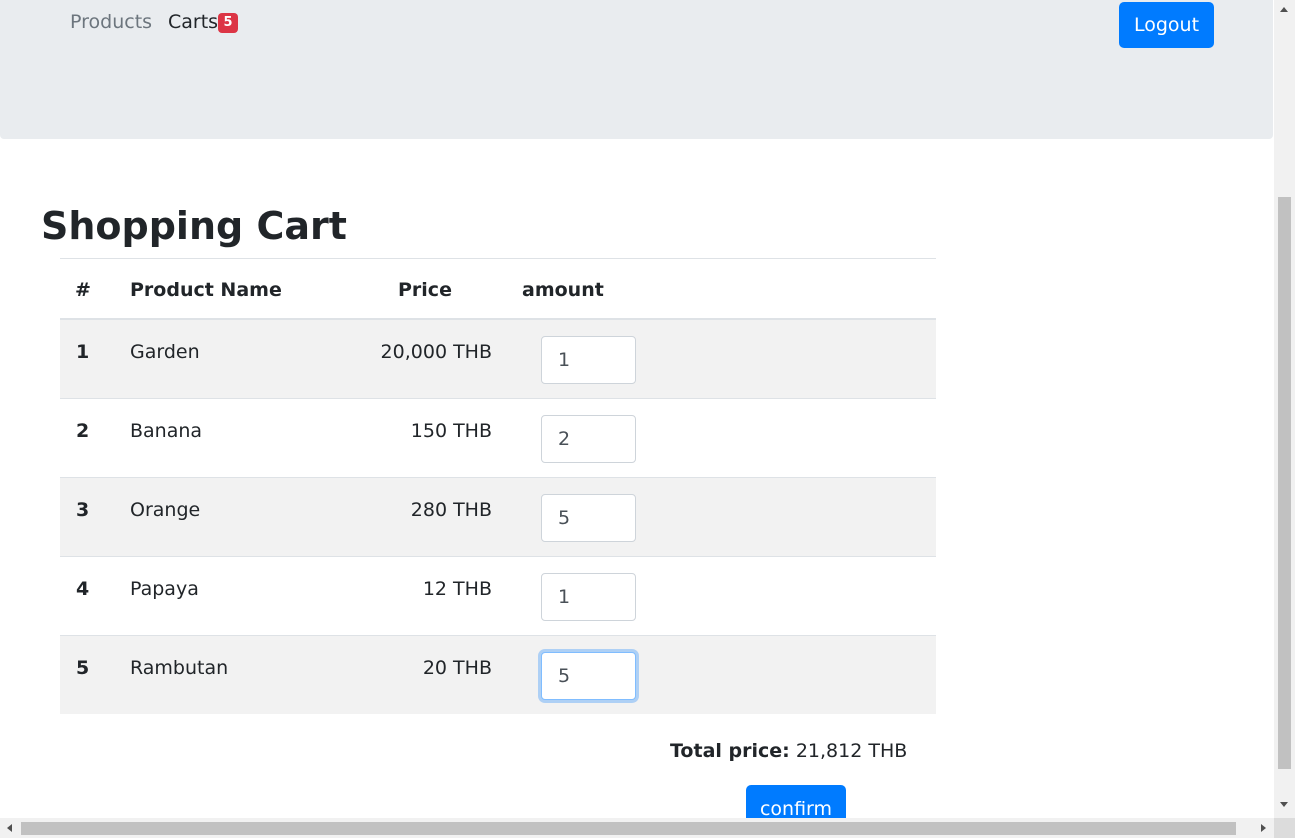  Describe the element at coordinates (1284, 828) in the screenshot. I see `scrollbar-corner` at that location.